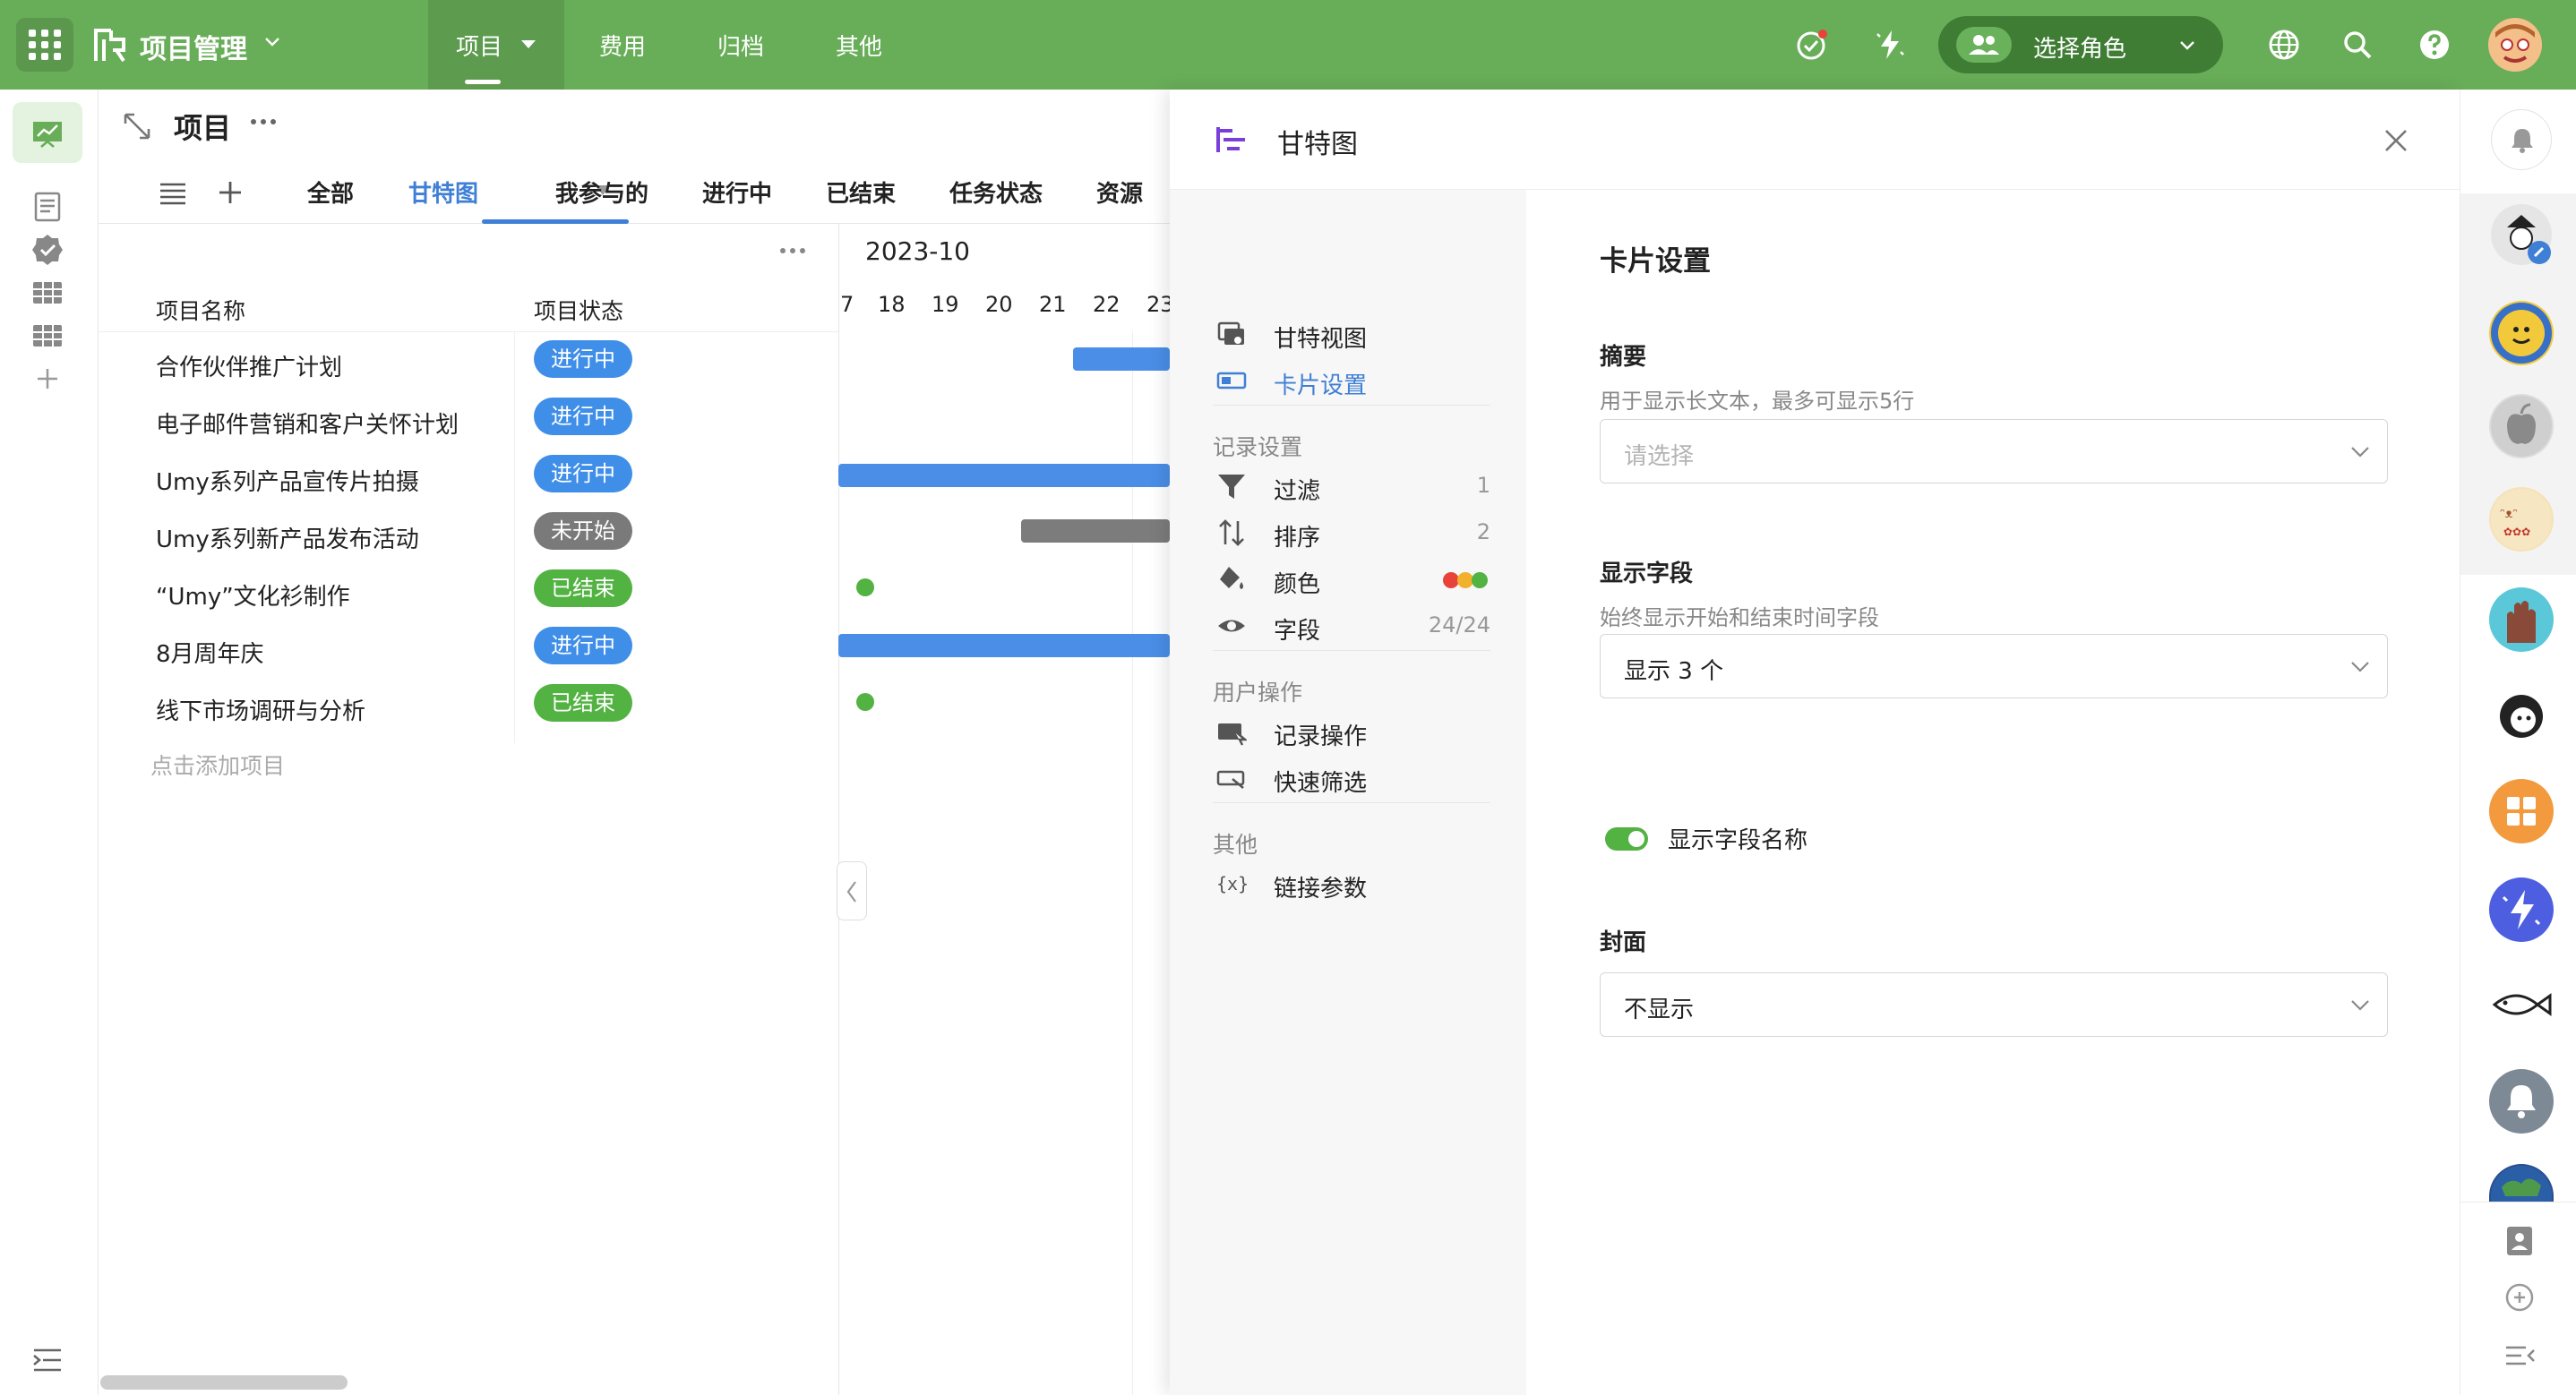  Describe the element at coordinates (210, 652) in the screenshot. I see `table-row-name: 8月周年庆` at that location.